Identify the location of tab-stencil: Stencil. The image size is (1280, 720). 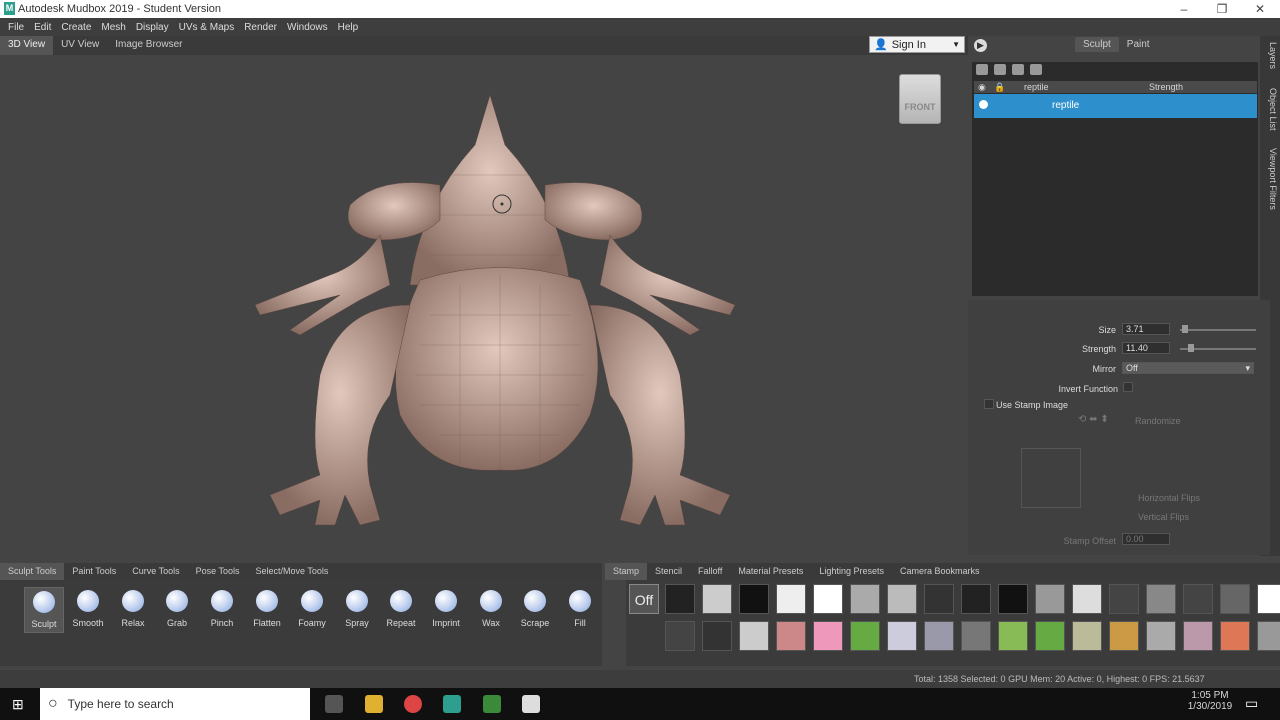
(668, 571).